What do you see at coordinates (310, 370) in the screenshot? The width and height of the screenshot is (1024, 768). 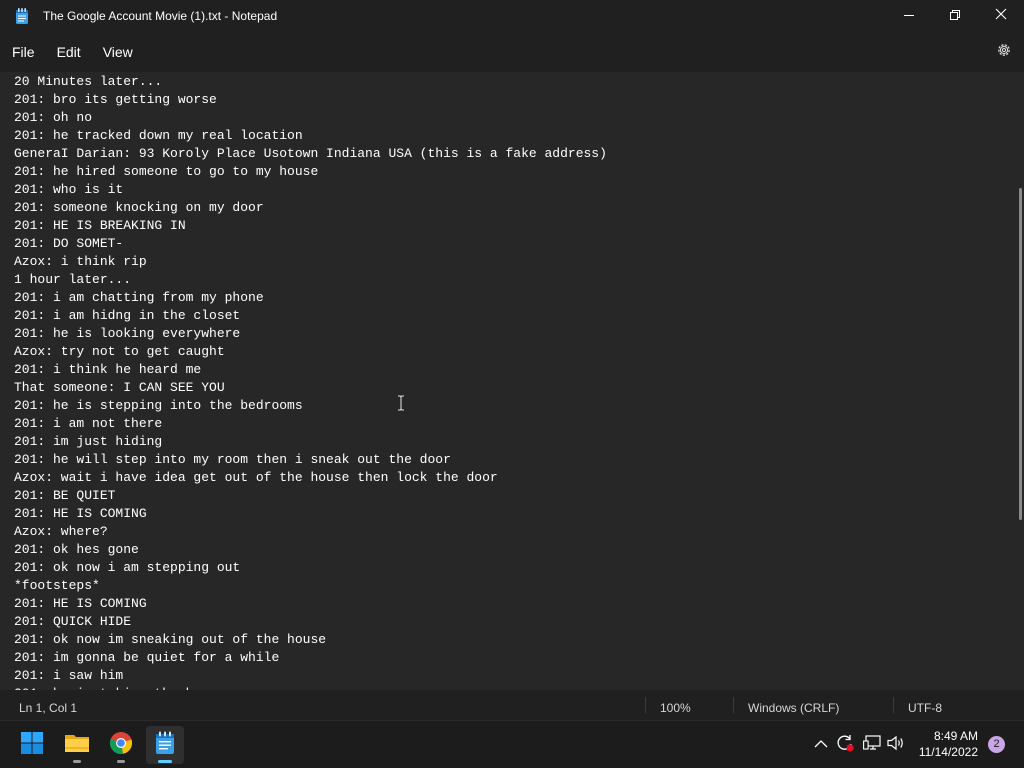 I see `text-line: 201: i think he heard me` at bounding box center [310, 370].